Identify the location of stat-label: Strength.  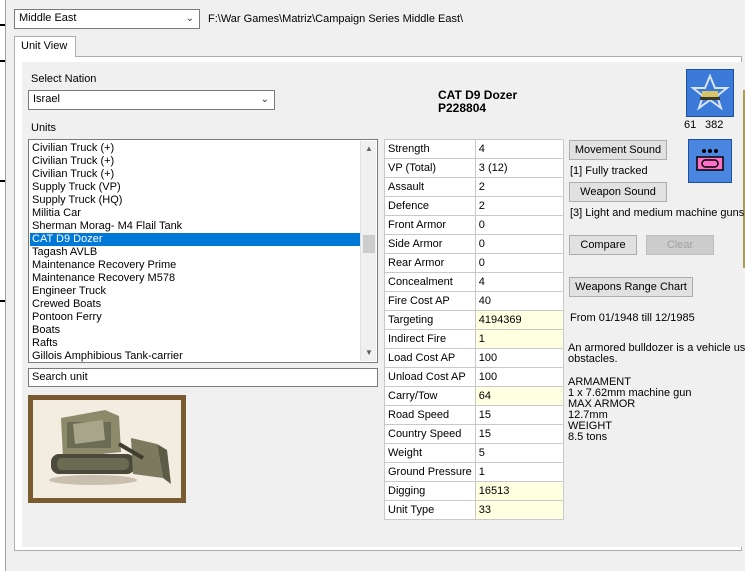
(430, 149).